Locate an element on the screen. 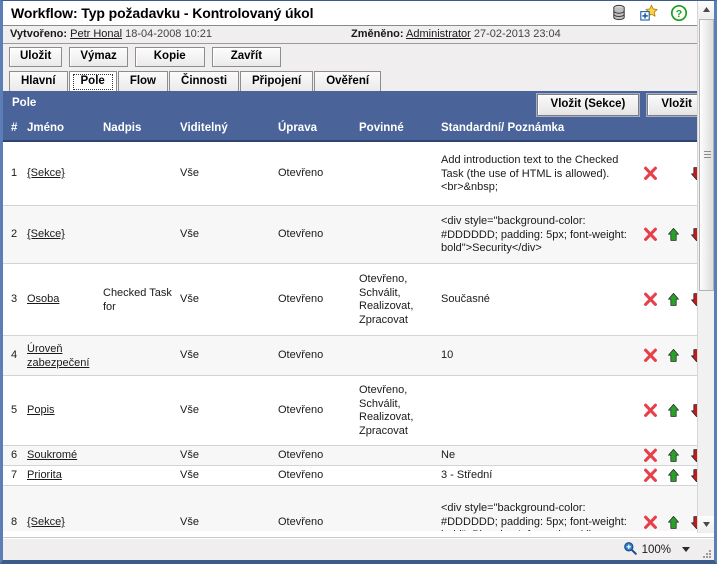  cell-name: Úroveň zabezpečení is located at coordinates (64, 356).